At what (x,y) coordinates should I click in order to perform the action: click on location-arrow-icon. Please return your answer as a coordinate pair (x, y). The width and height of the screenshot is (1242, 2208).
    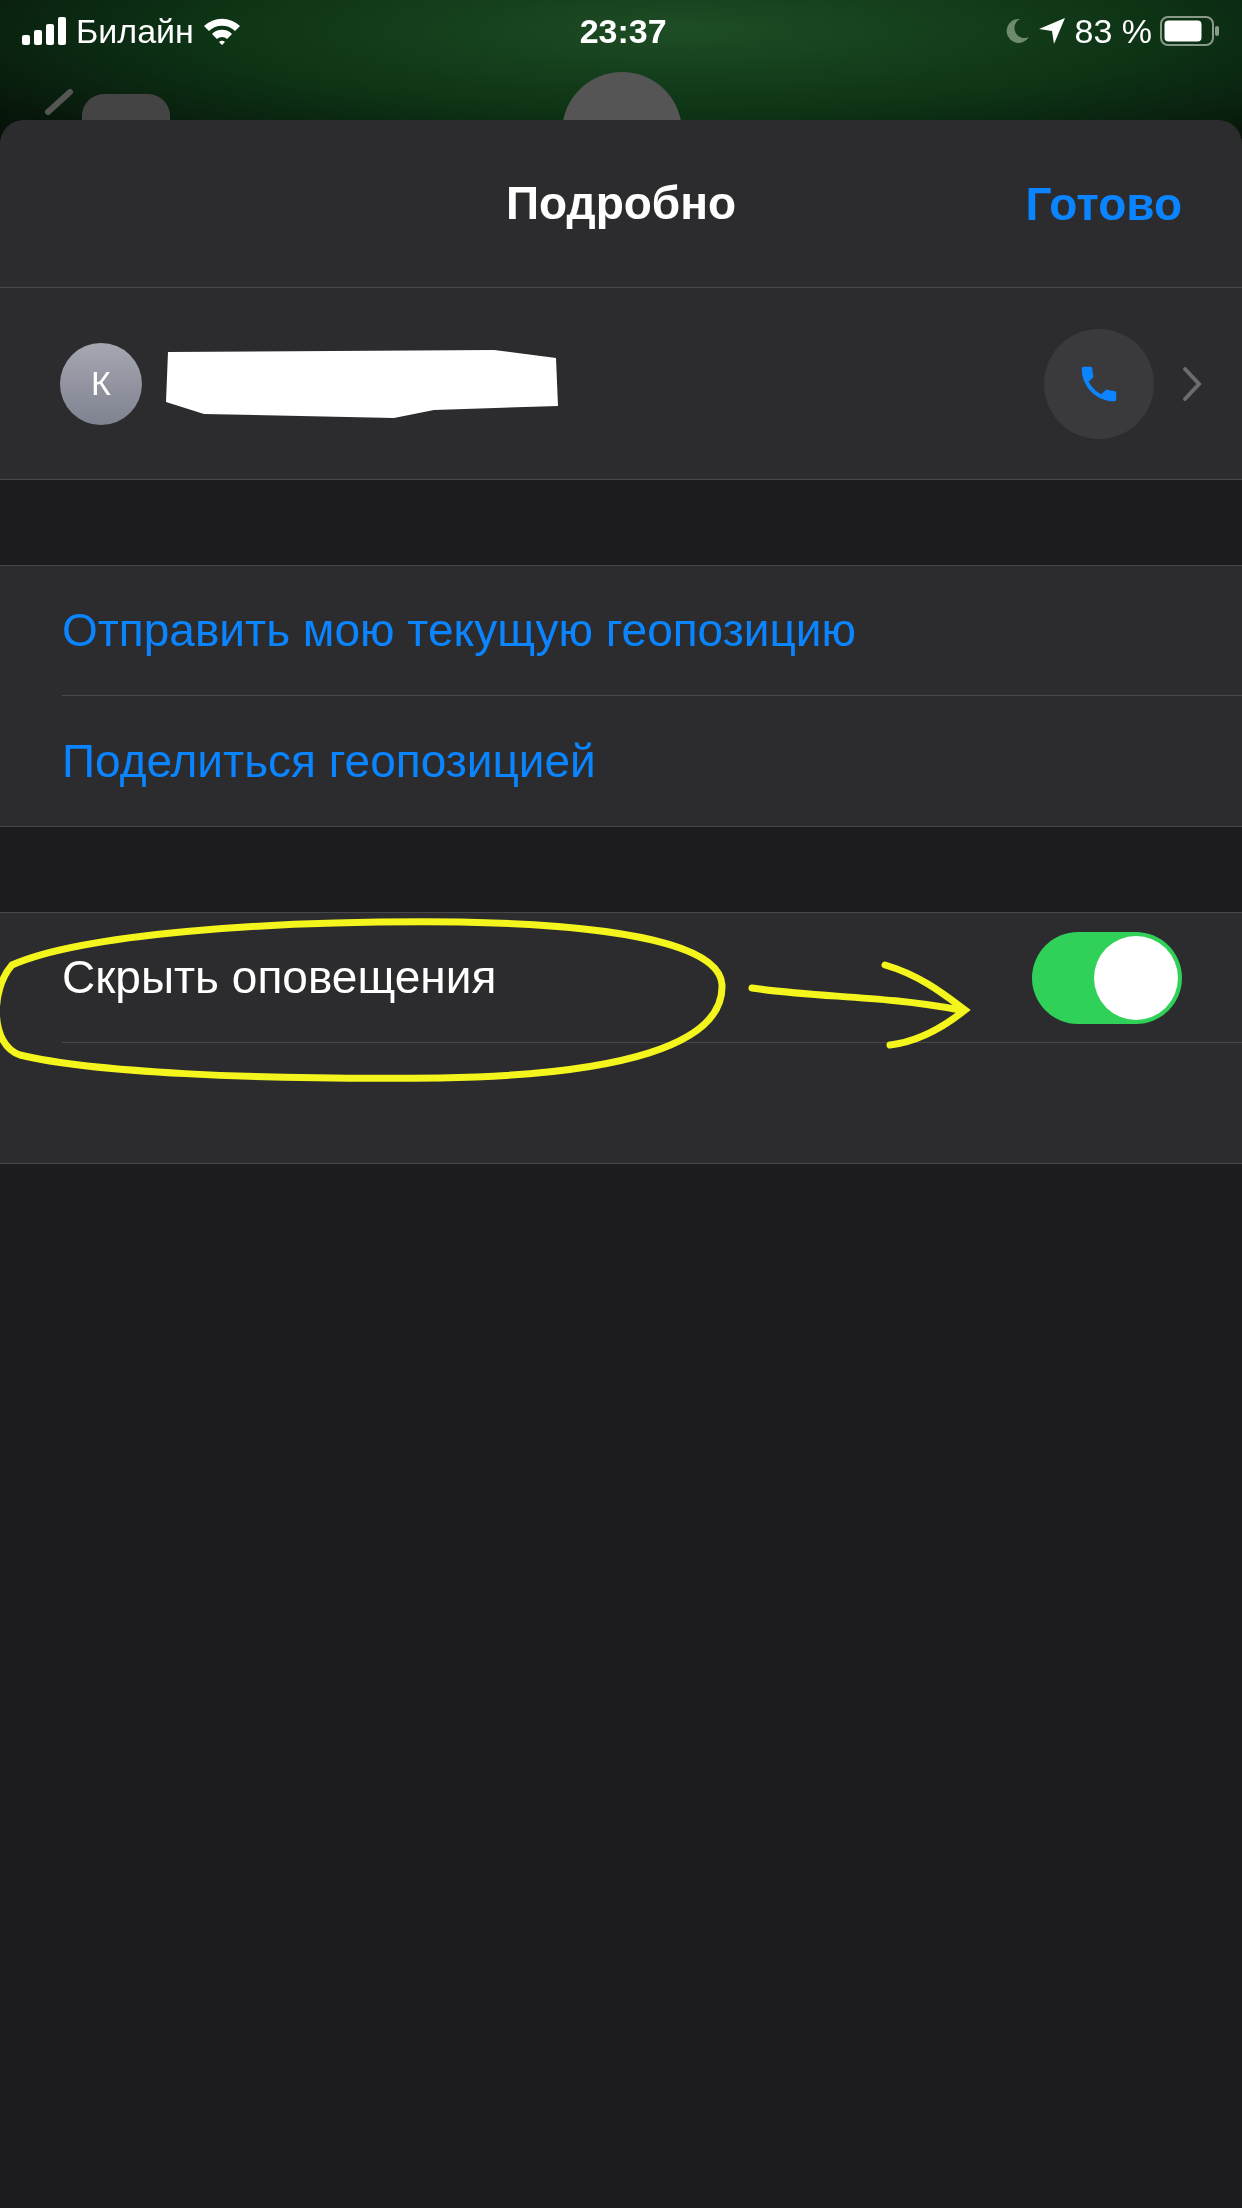
    Looking at the image, I should click on (1052, 31).